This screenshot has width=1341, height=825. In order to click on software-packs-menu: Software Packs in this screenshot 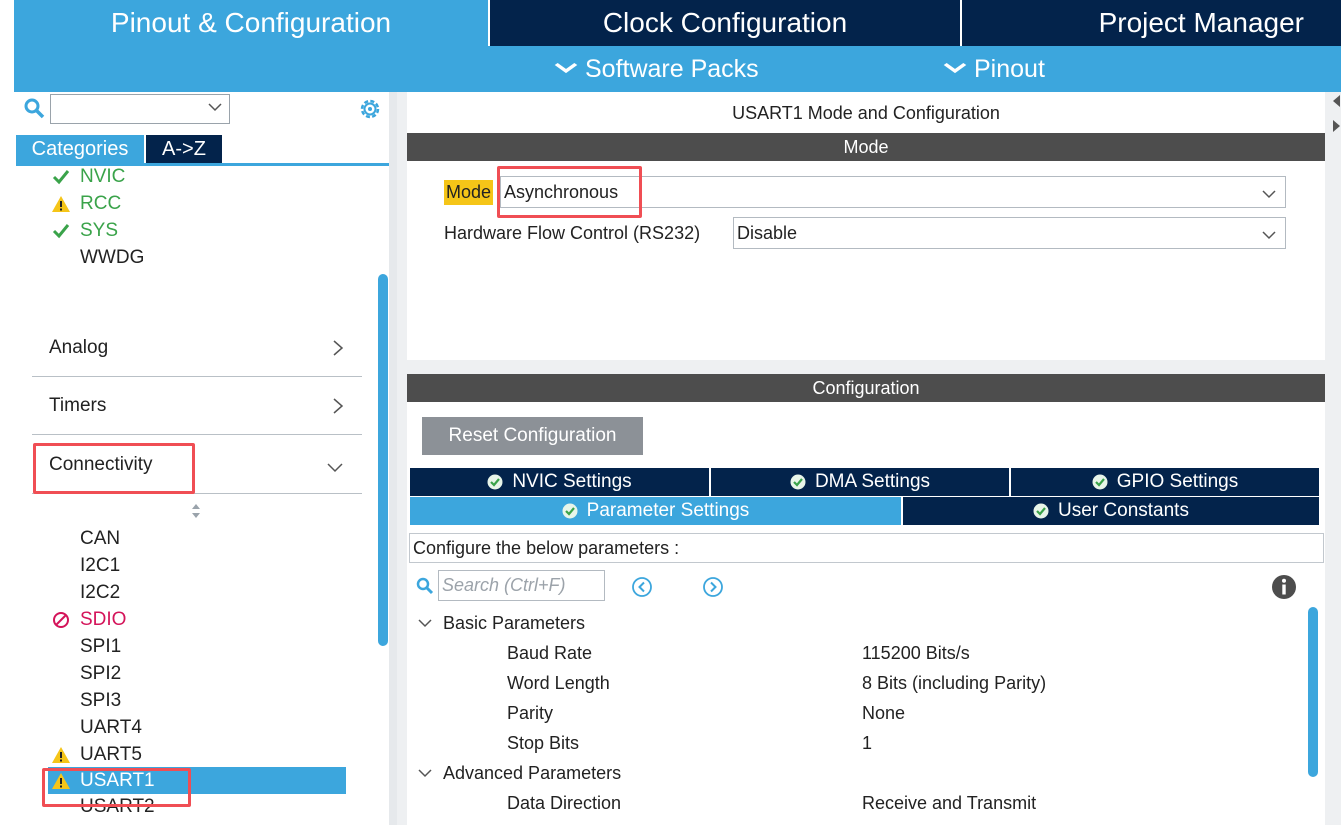, I will do `click(656, 69)`.